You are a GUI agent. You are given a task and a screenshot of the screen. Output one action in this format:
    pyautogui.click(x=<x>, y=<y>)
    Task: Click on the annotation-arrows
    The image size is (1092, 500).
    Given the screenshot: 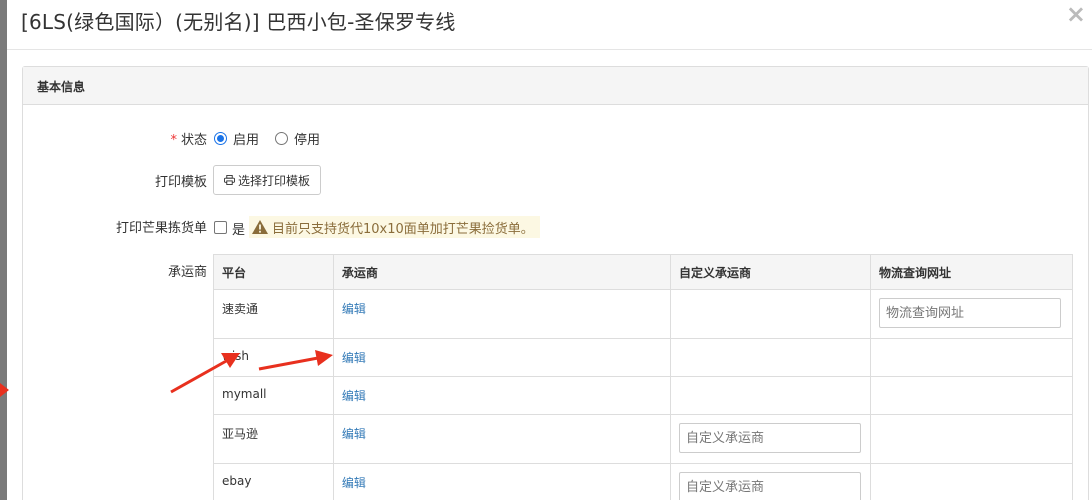 What is the action you would take?
    pyautogui.click(x=251, y=372)
    